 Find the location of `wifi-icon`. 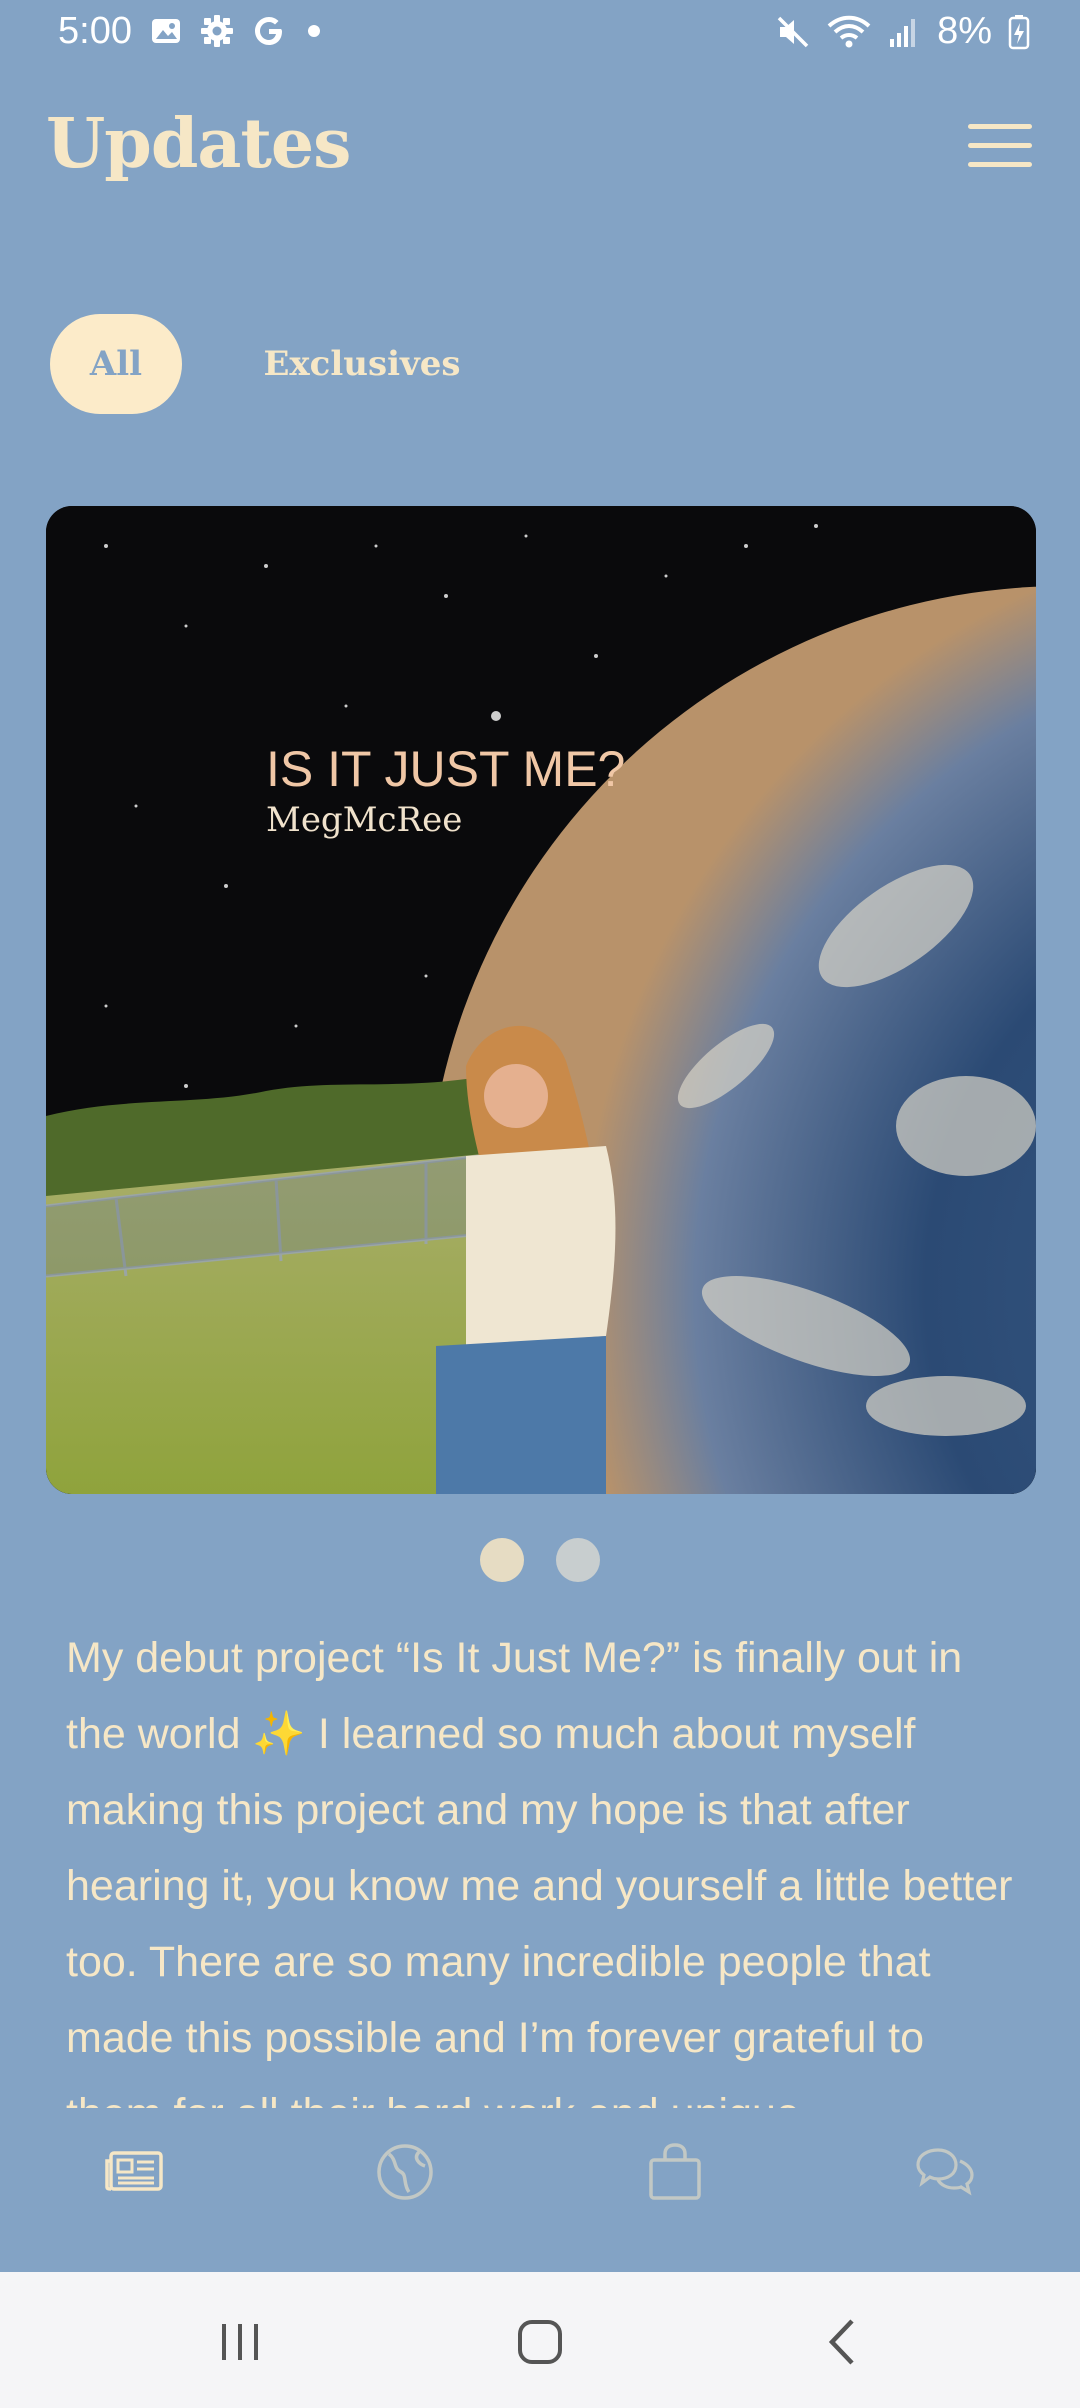

wifi-icon is located at coordinates (849, 31).